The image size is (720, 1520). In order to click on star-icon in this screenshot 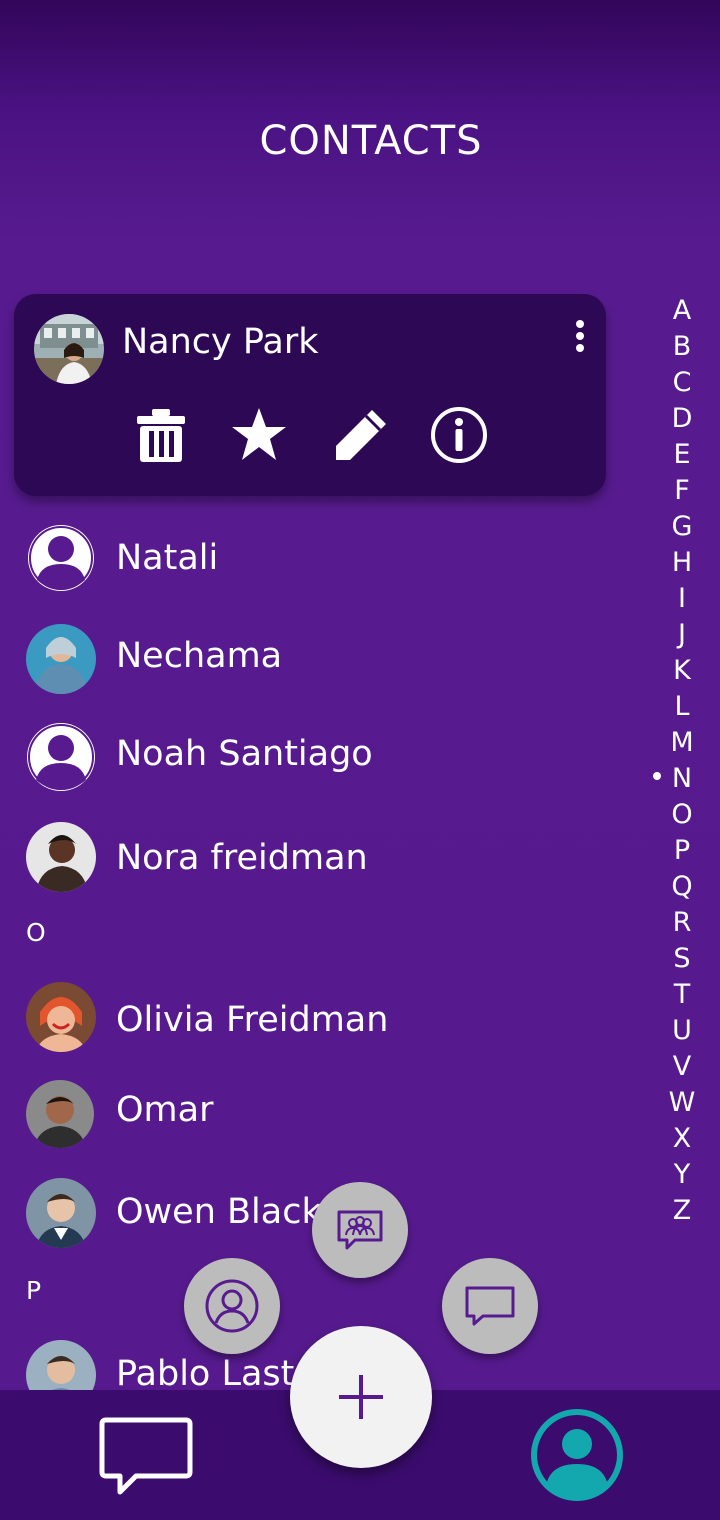, I will do `click(259, 435)`.